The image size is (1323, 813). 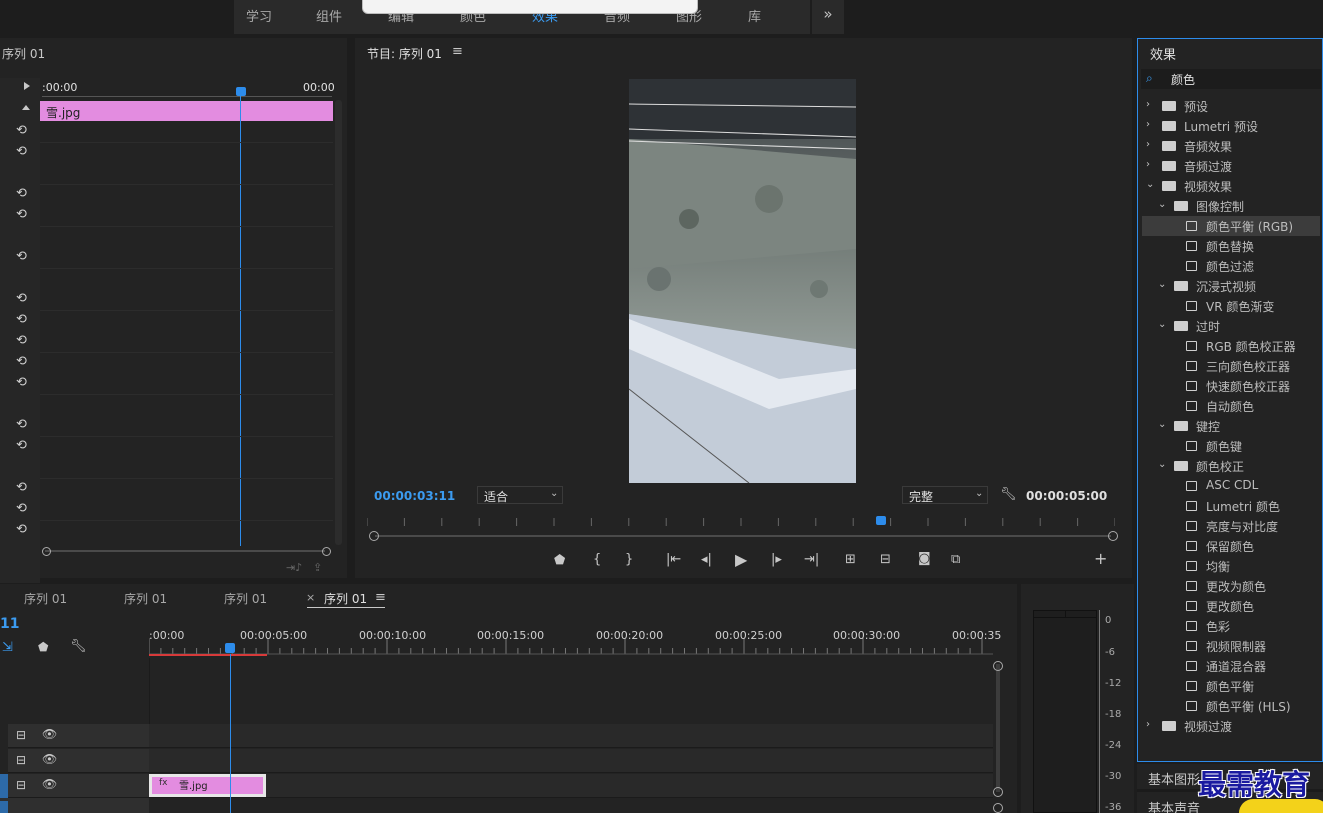 What do you see at coordinates (1231, 79) in the screenshot?
I see `effects-search-field: ⌕ 颜色` at bounding box center [1231, 79].